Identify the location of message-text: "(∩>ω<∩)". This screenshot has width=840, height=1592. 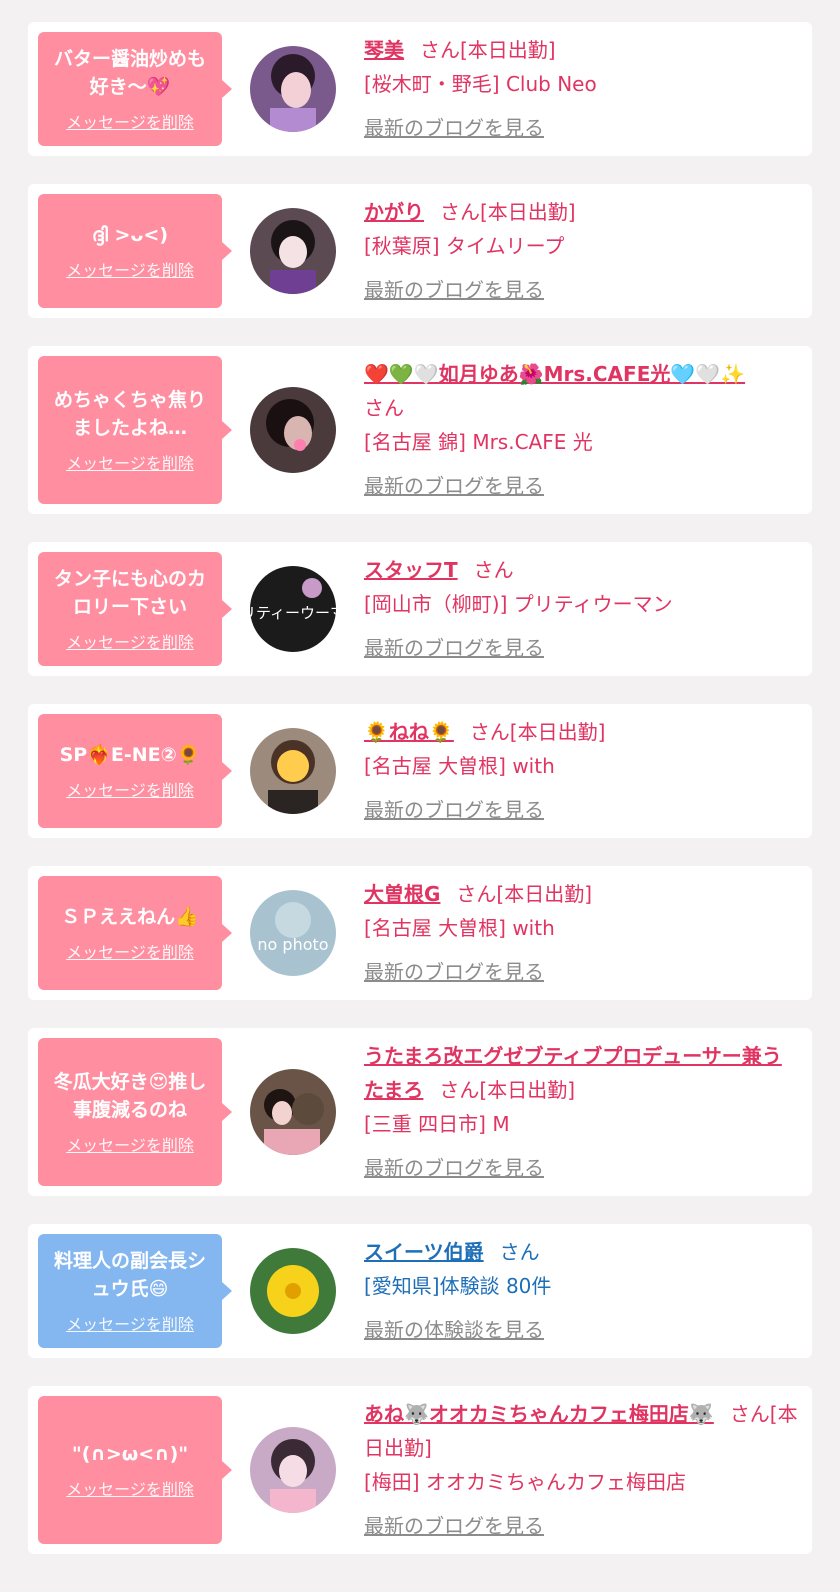
(130, 1454).